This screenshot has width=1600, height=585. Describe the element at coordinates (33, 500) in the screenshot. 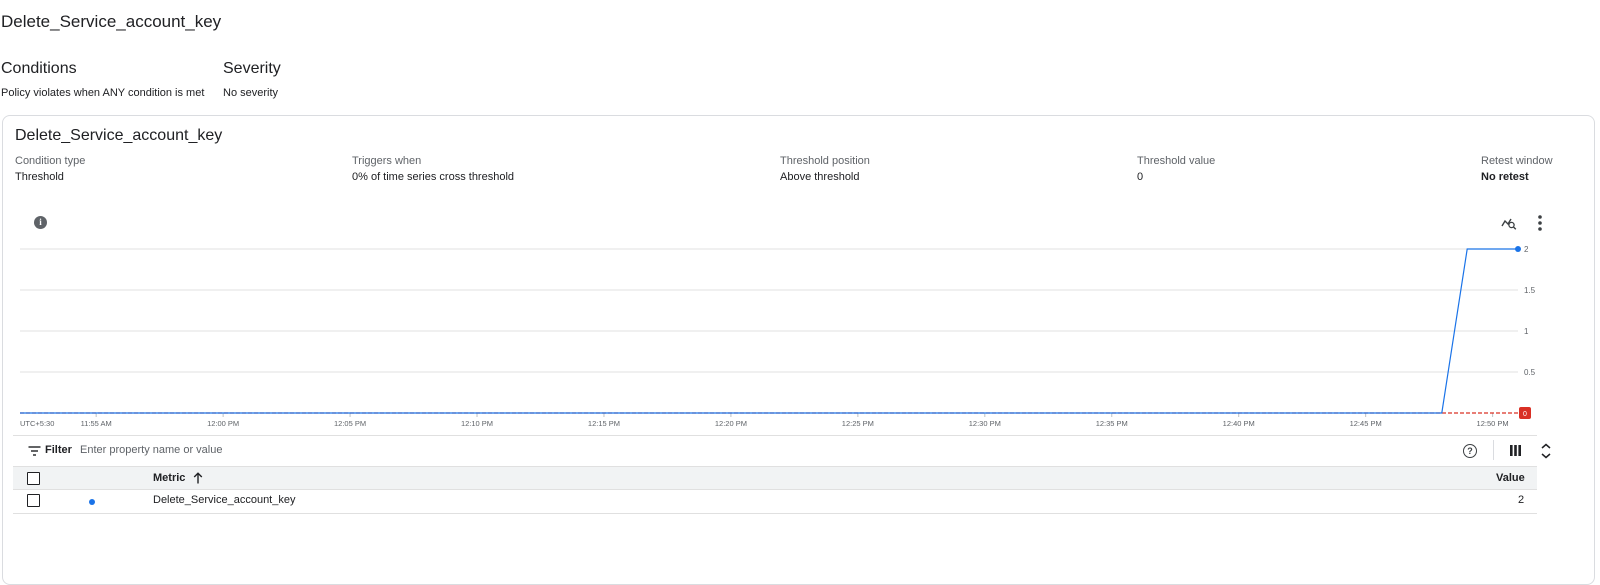

I see `row-checkbox` at that location.